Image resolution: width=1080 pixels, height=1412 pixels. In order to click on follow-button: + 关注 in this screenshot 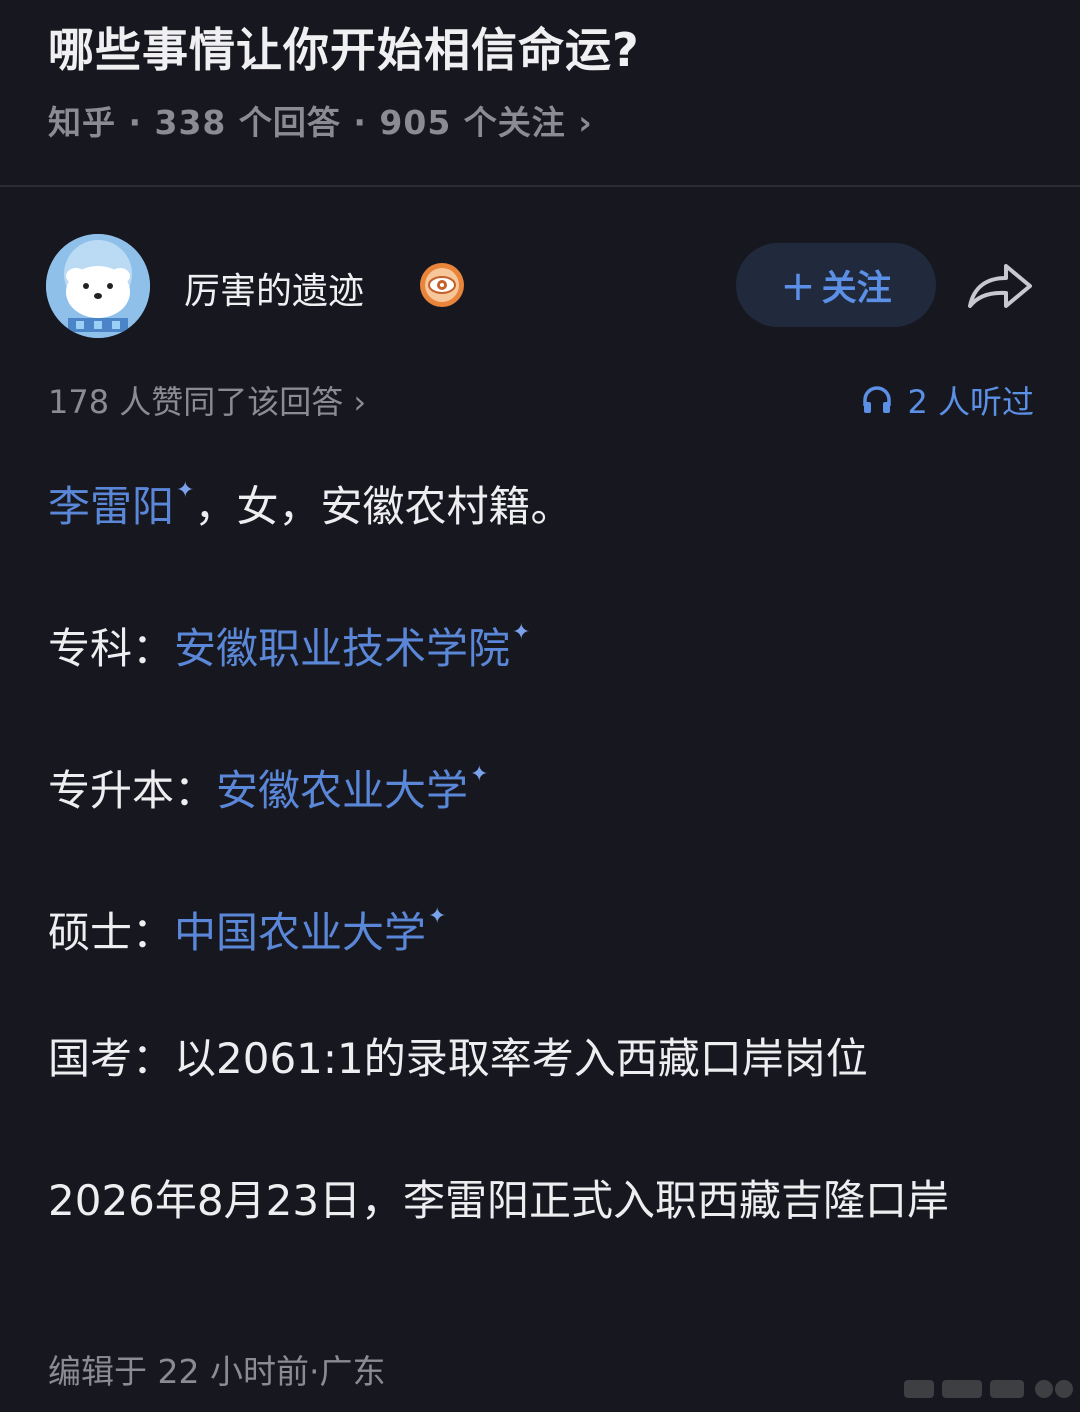, I will do `click(836, 285)`.